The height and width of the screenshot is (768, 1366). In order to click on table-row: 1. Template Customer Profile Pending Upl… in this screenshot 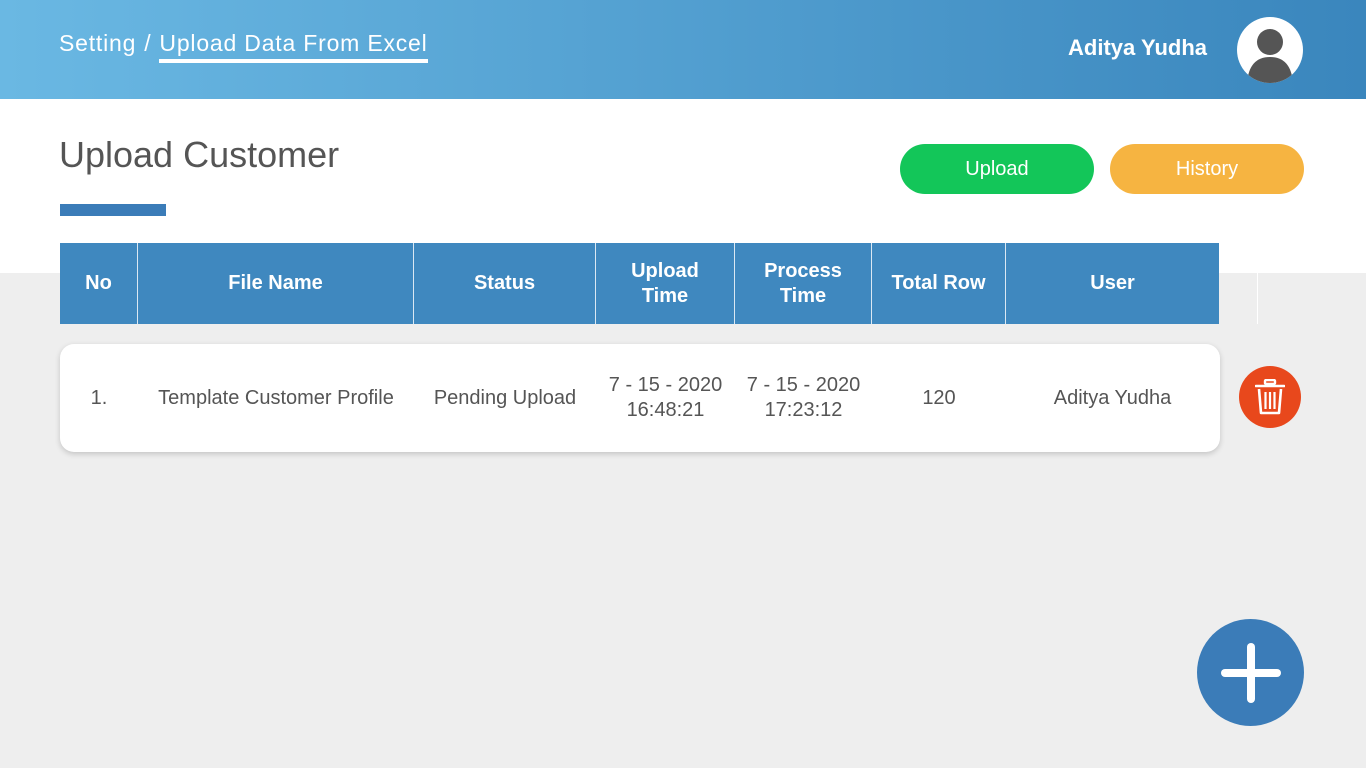, I will do `click(640, 398)`.